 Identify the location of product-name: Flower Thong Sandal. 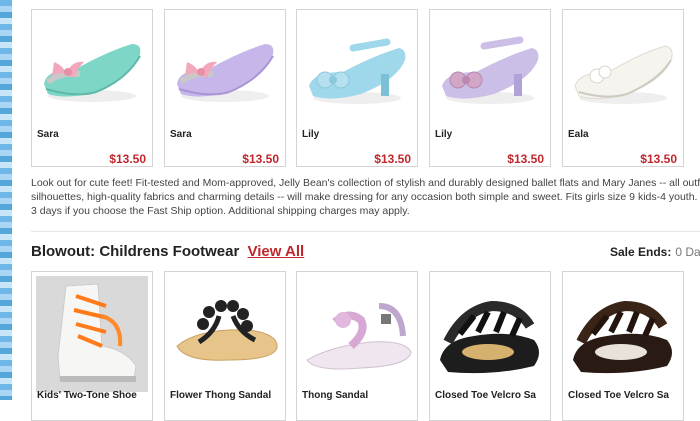
(228, 395).